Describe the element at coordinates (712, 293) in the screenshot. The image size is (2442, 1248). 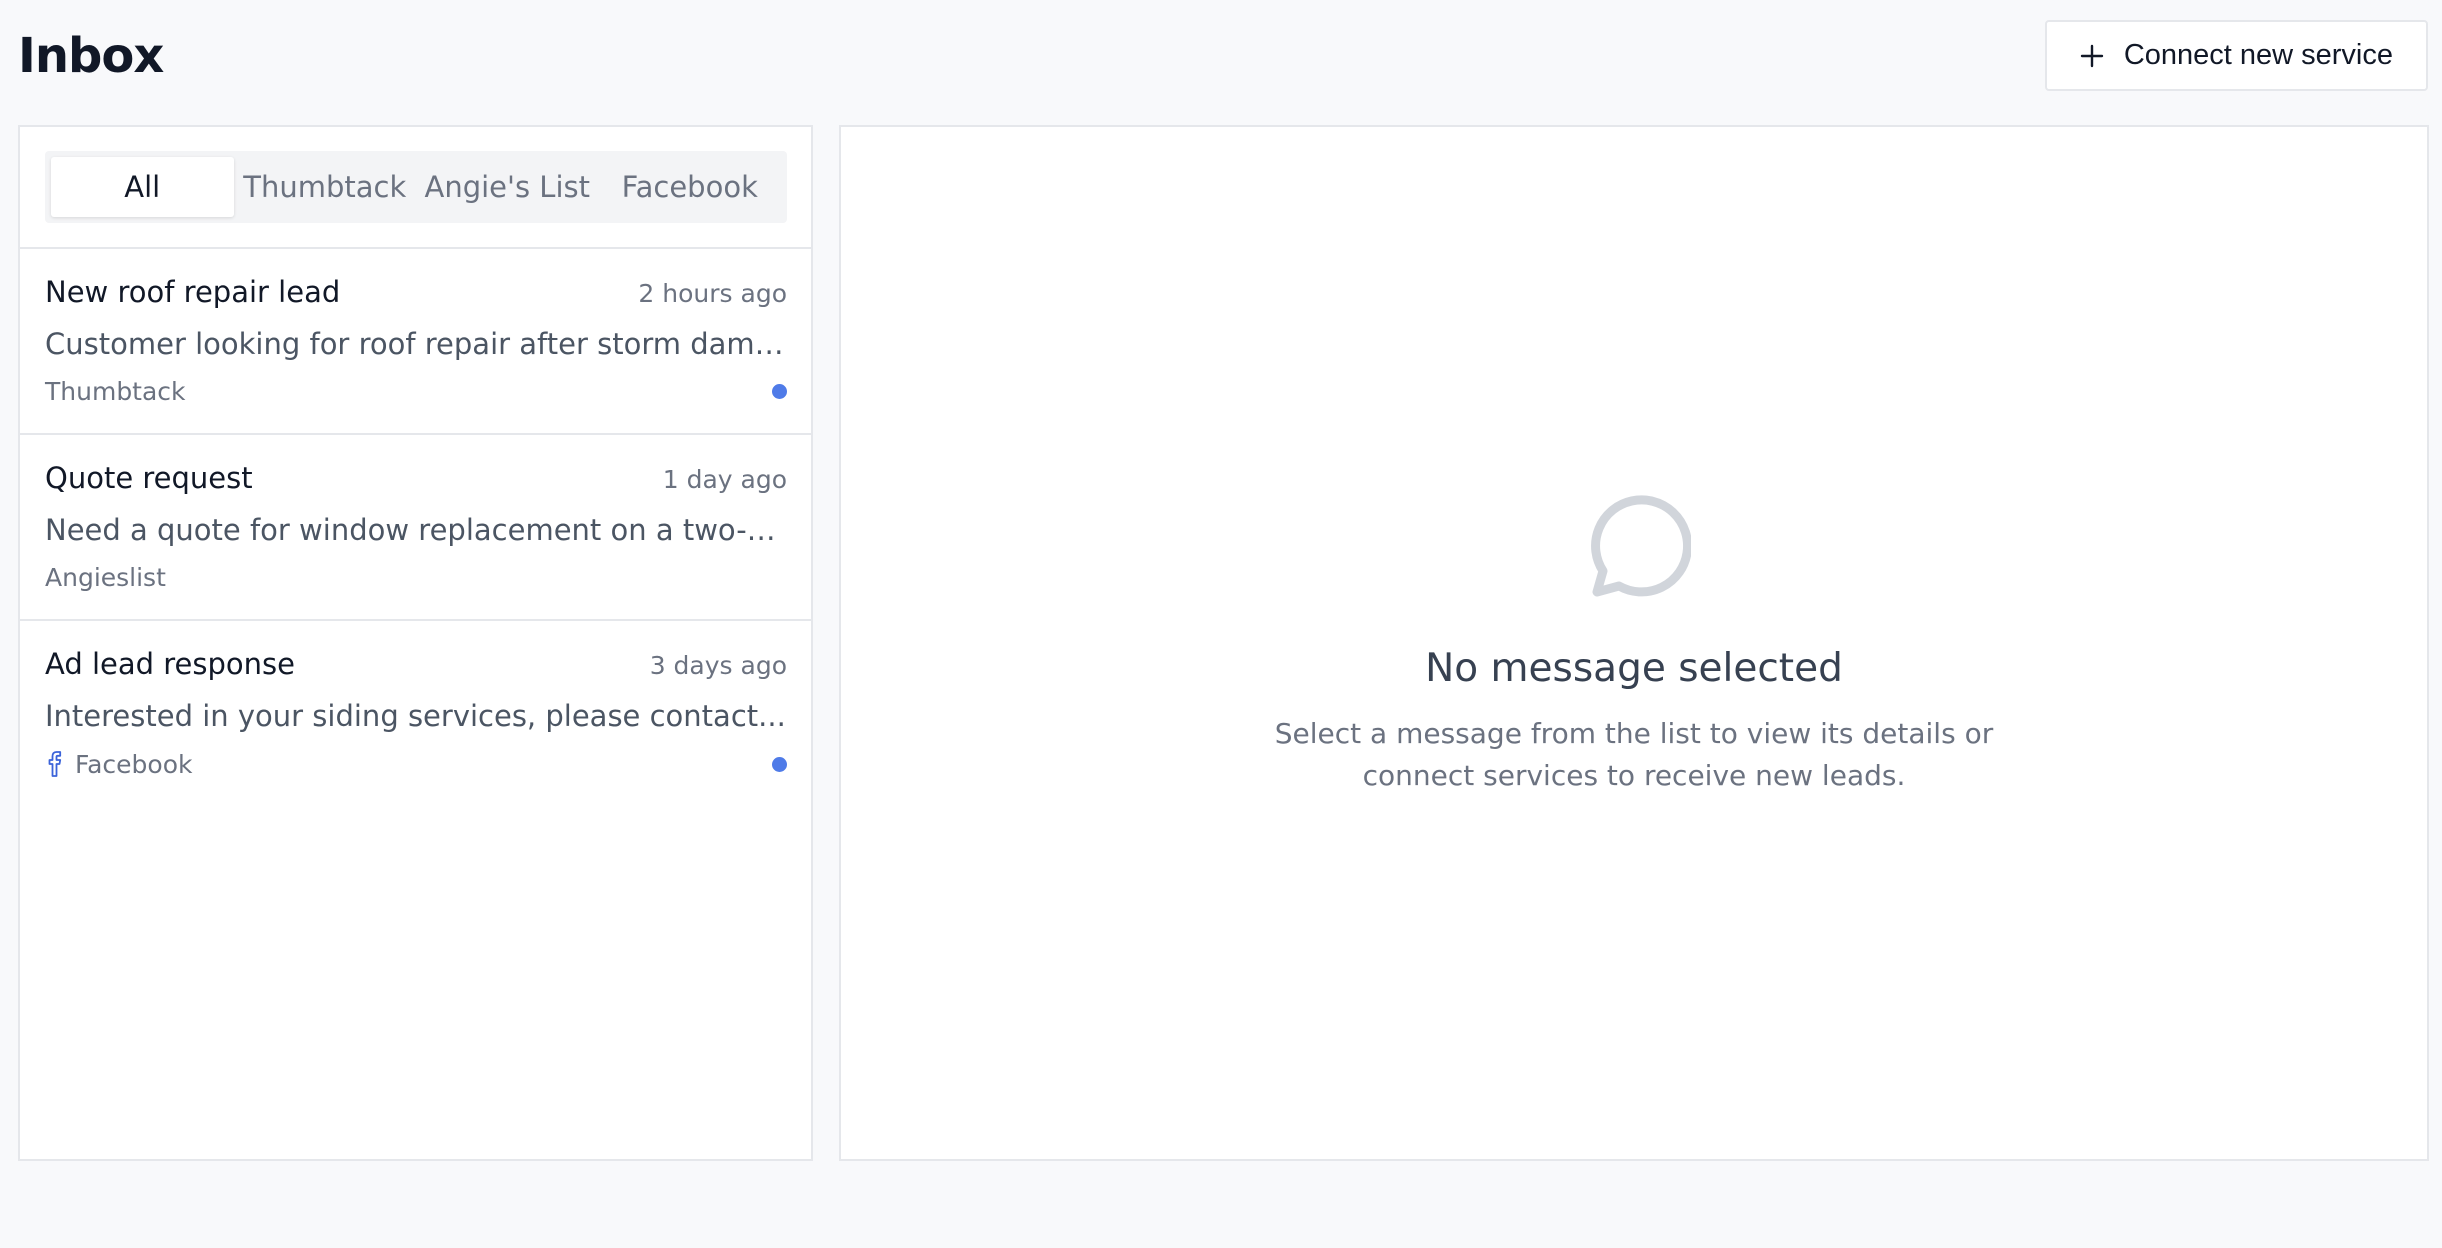
I see `message-time: 2 hours ago` at that location.